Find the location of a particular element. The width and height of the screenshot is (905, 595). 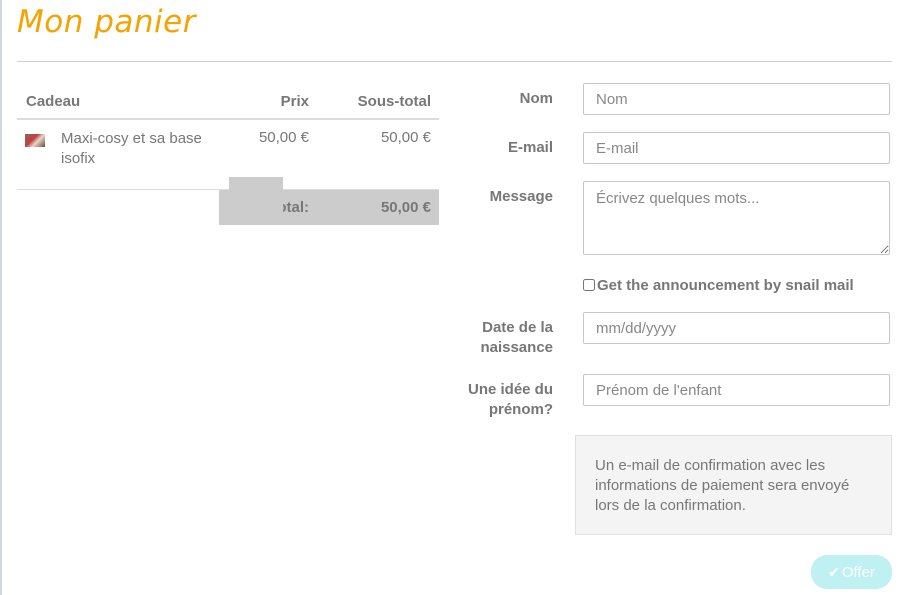

birth-date-input is located at coordinates (736, 328).